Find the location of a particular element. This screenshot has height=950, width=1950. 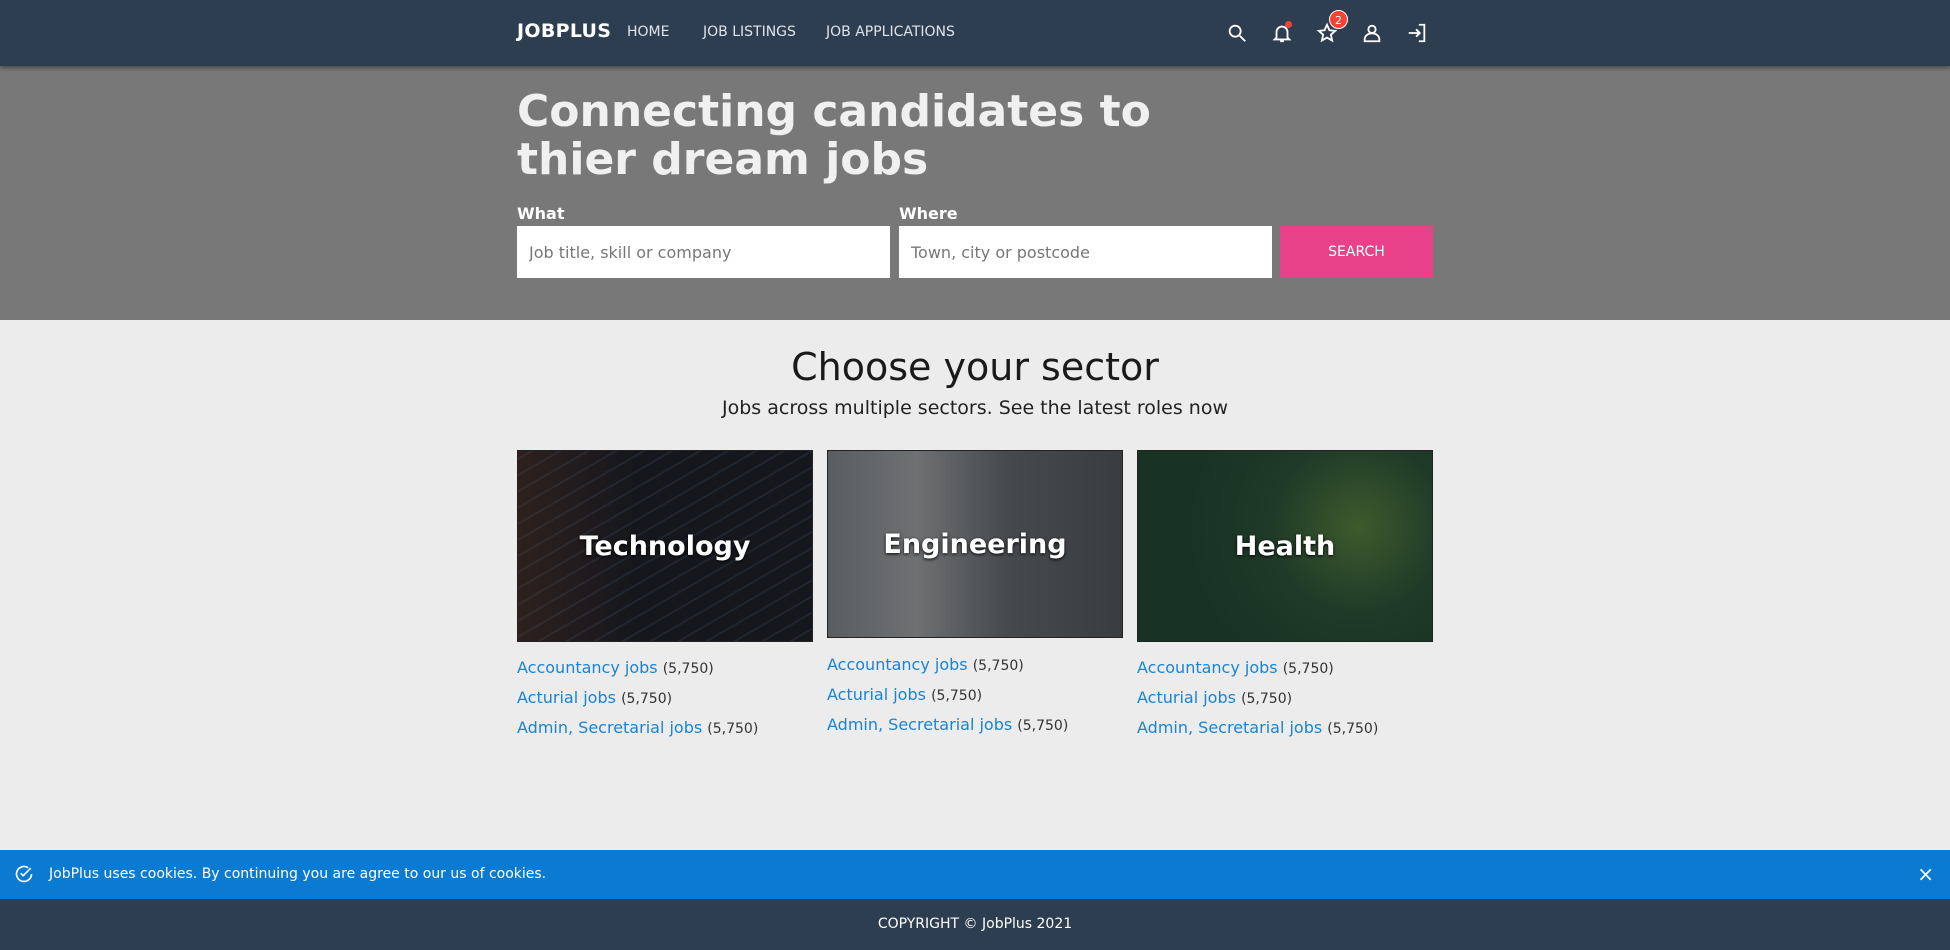

sector-card-title: Technology is located at coordinates (665, 546).